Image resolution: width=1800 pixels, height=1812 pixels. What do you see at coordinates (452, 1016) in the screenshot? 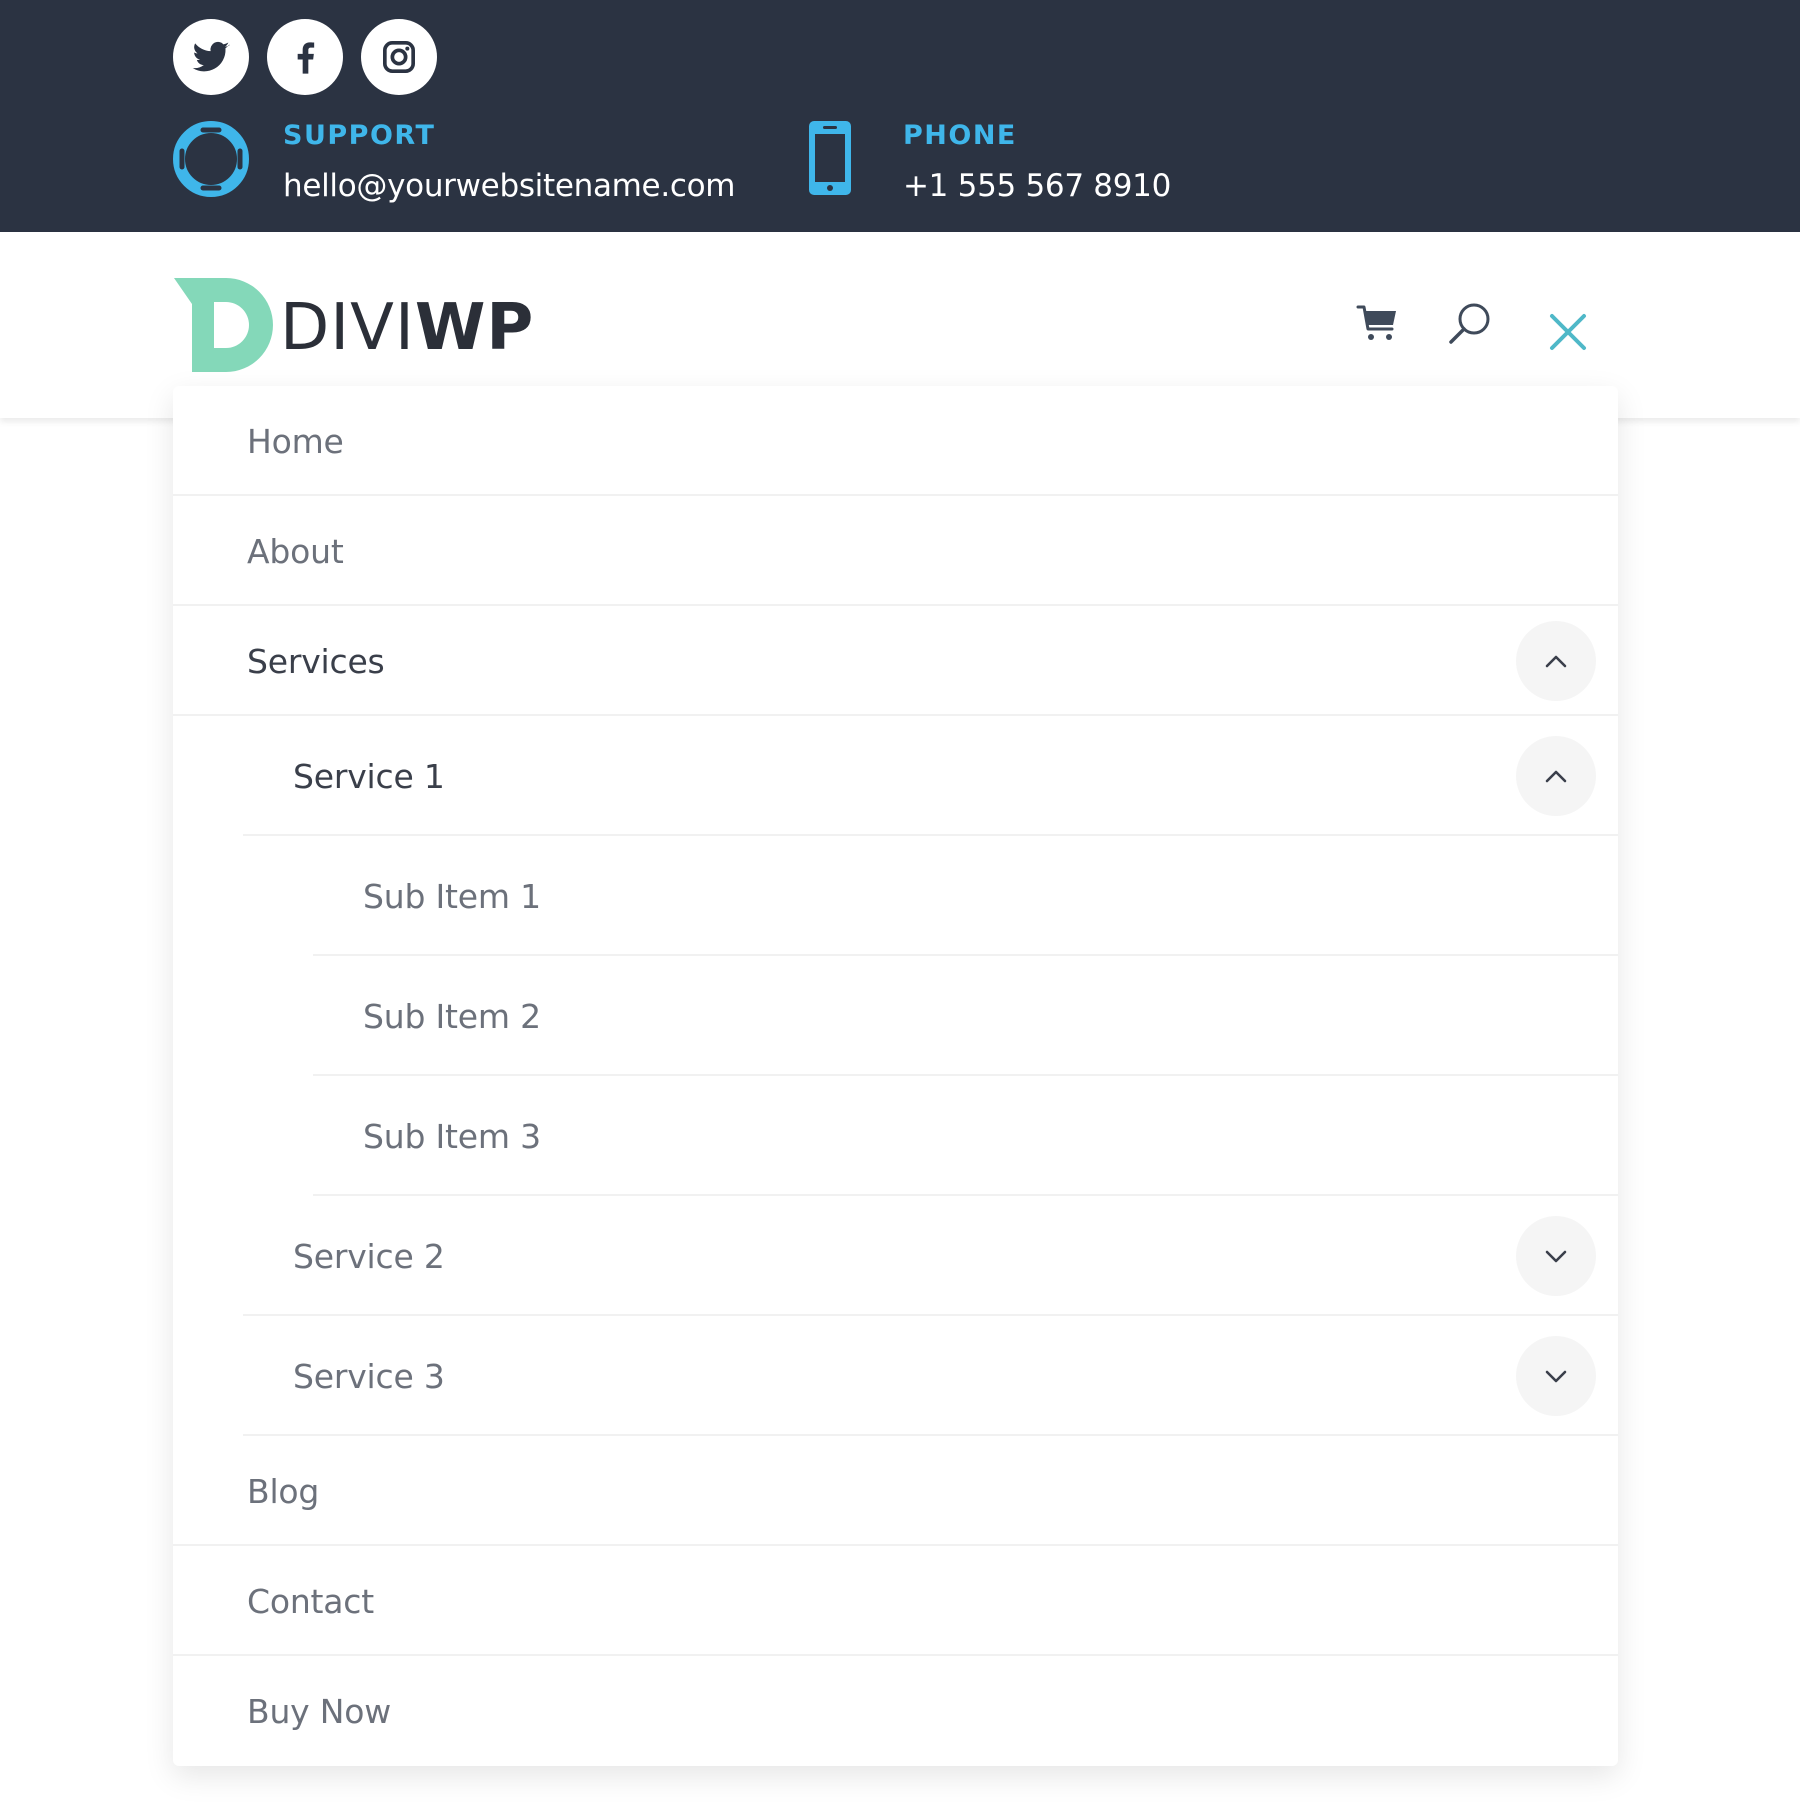
I see `menu-item-label: Sub Item 2` at bounding box center [452, 1016].